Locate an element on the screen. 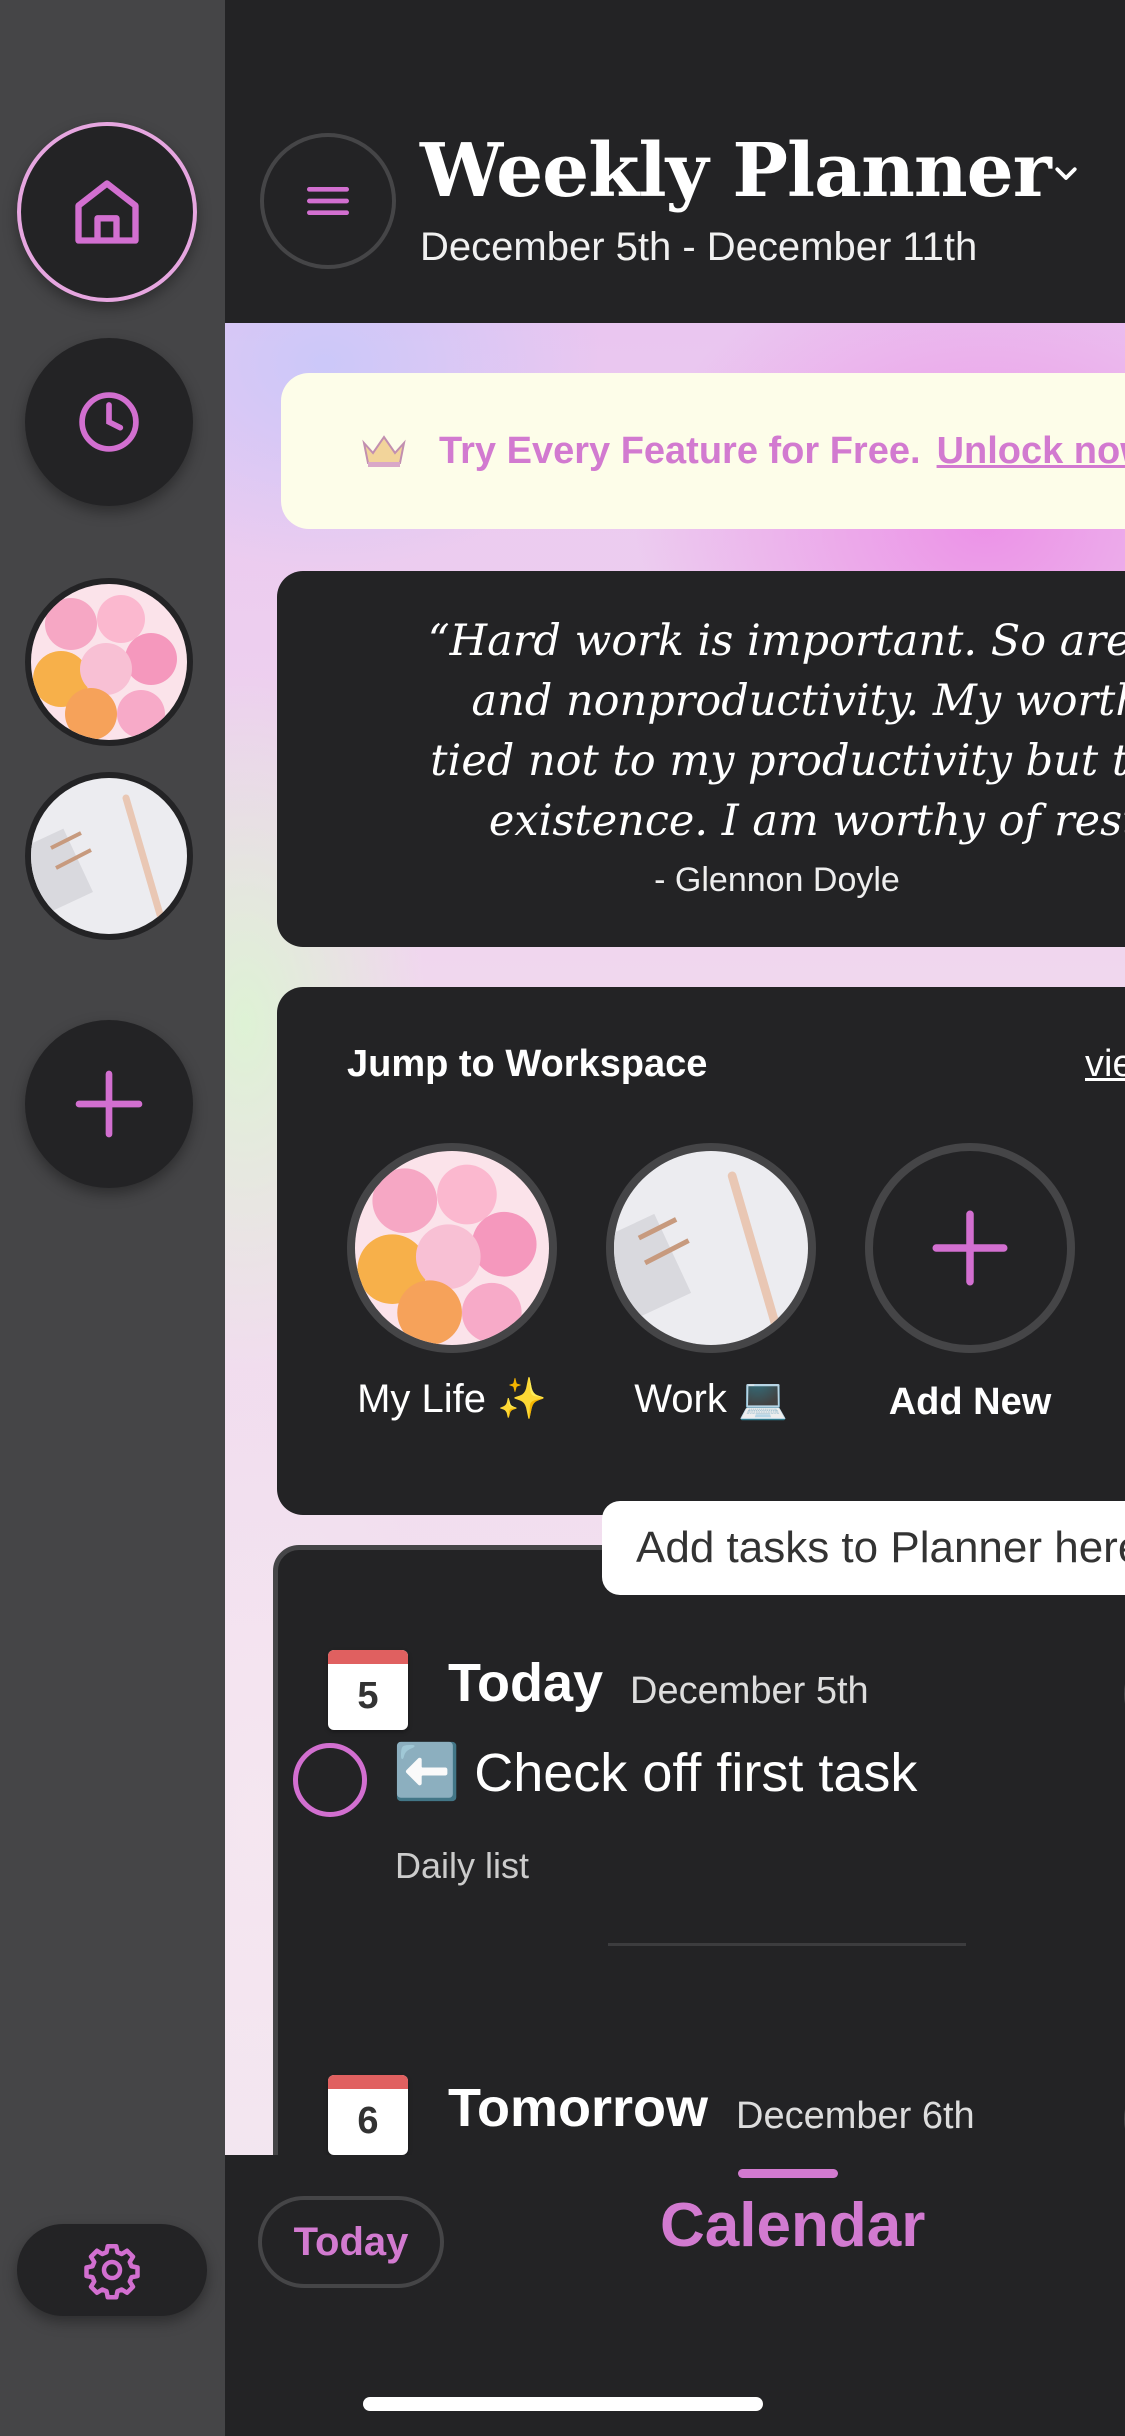 The height and width of the screenshot is (2436, 1125). home-button is located at coordinates (107, 212).